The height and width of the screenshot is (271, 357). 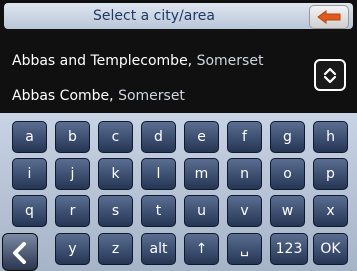 What do you see at coordinates (115, 211) in the screenshot?
I see `key-s: s` at bounding box center [115, 211].